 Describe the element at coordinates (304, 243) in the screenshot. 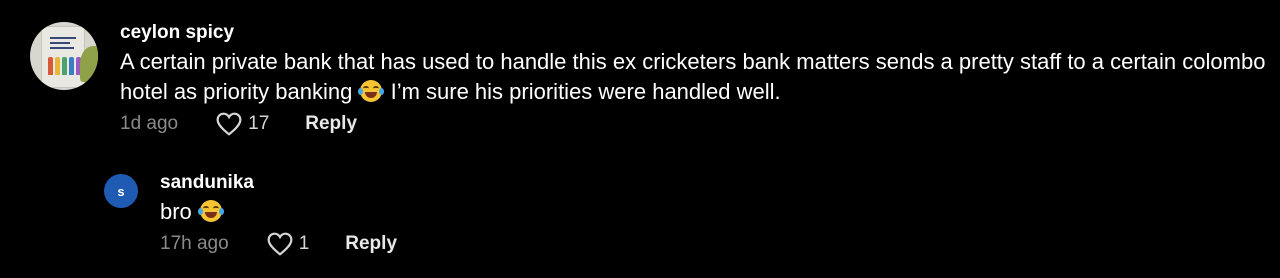

I see `like-count: 1` at that location.